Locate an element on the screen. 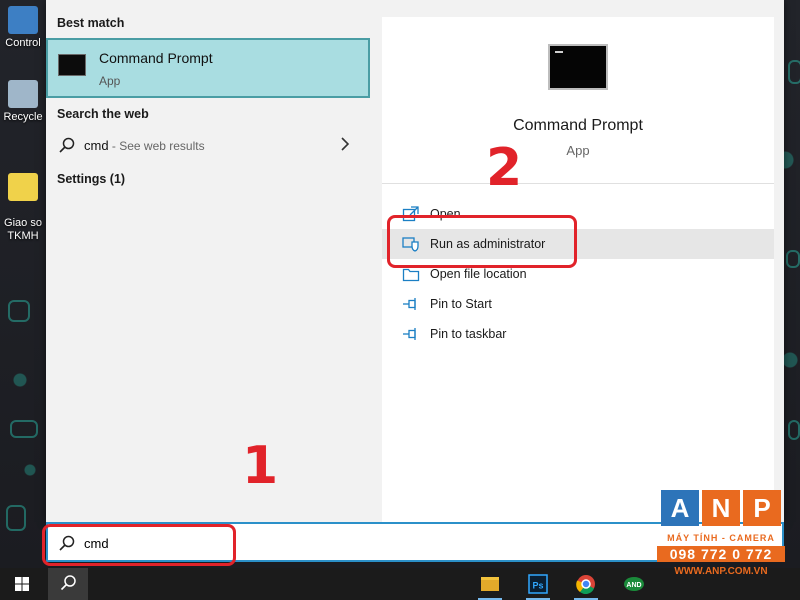  step-number-2: 2 is located at coordinates (504, 168).